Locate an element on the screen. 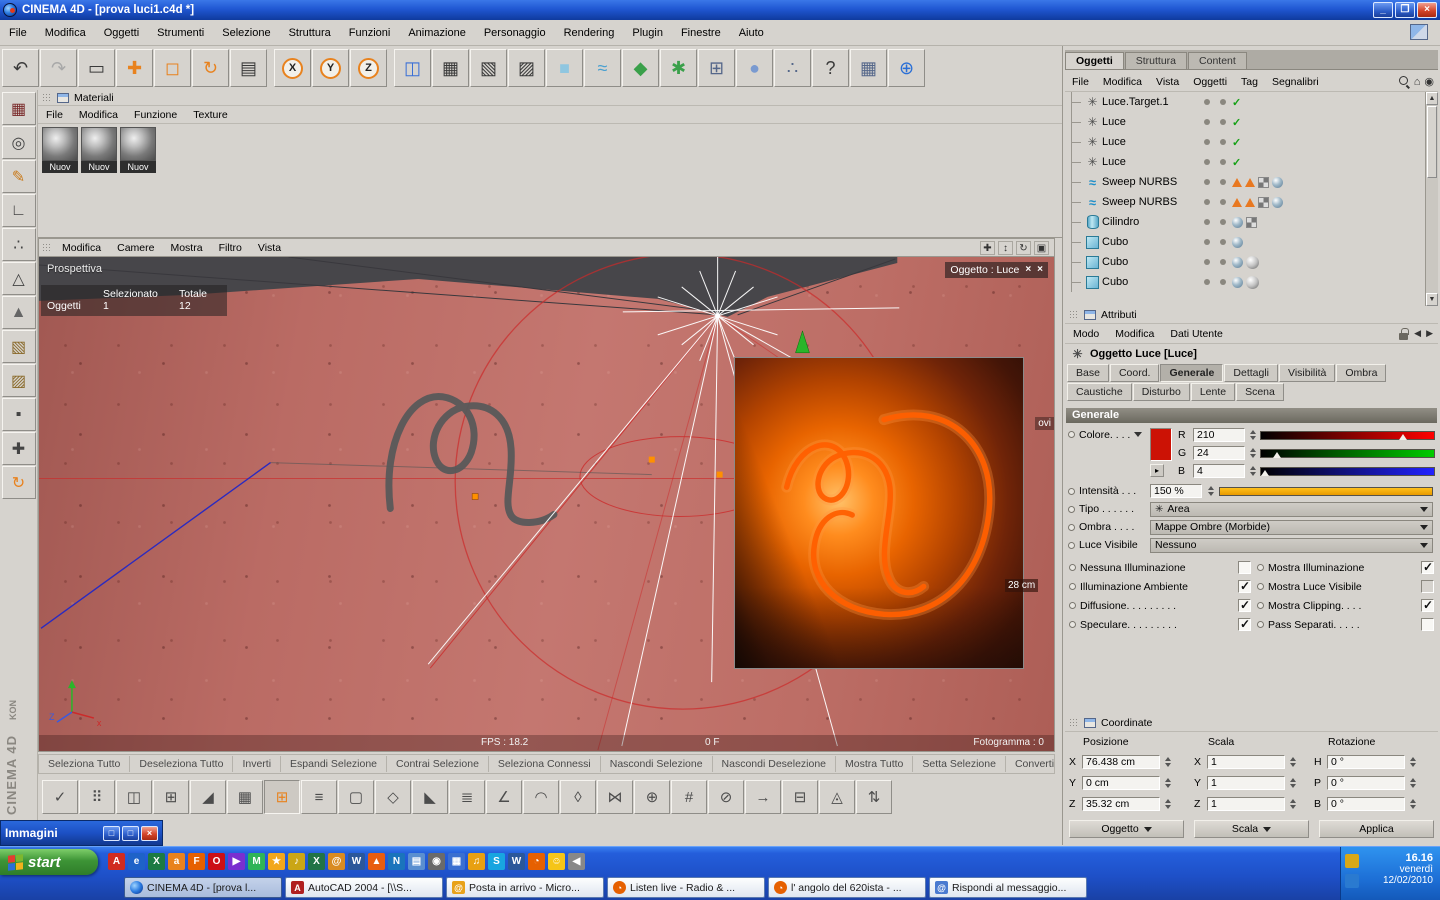 The width and height of the screenshot is (1440, 900). selection-command: Contrai Selezione is located at coordinates (438, 764).